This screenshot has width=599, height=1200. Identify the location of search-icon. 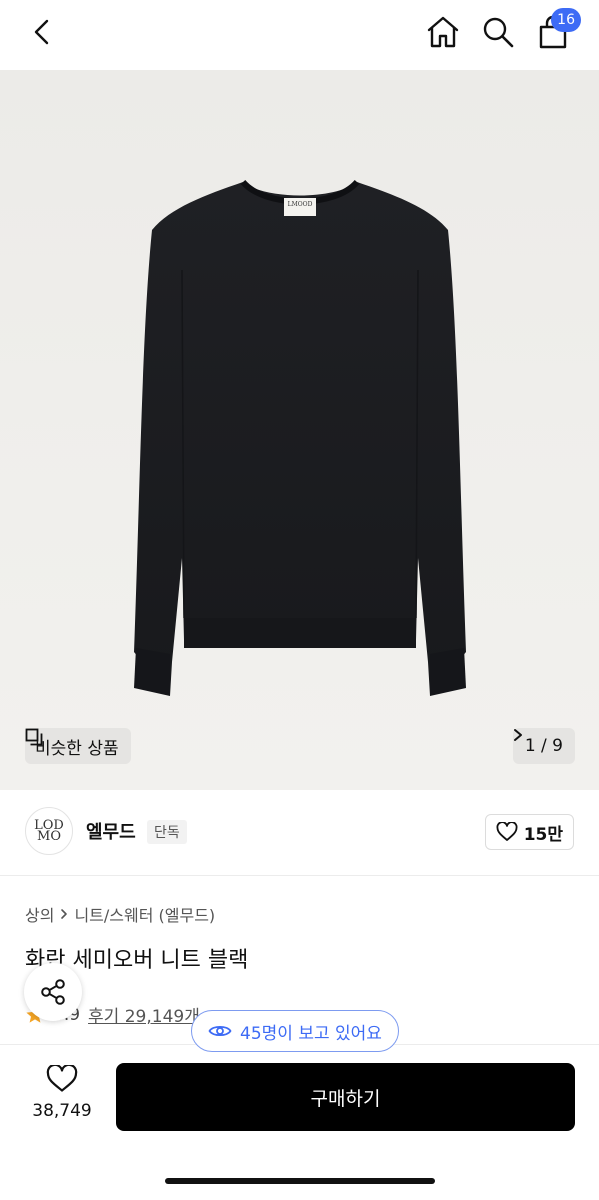
(498, 32).